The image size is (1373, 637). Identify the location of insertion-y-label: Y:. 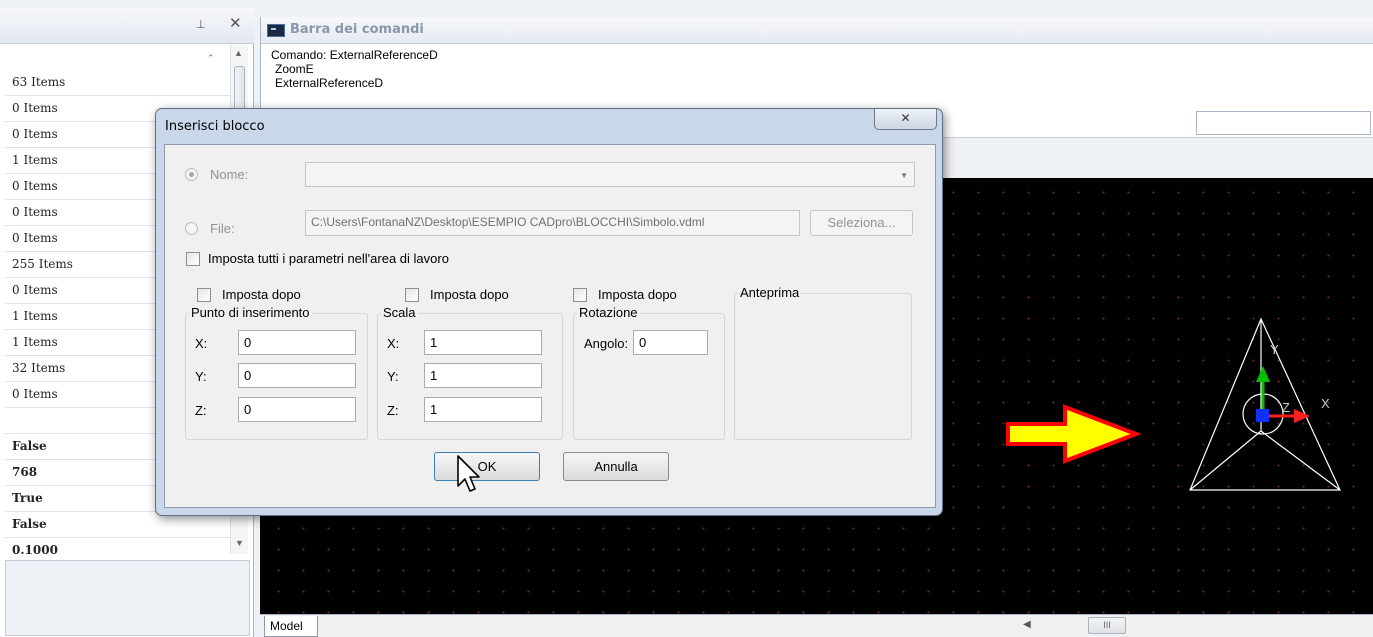
(201, 376).